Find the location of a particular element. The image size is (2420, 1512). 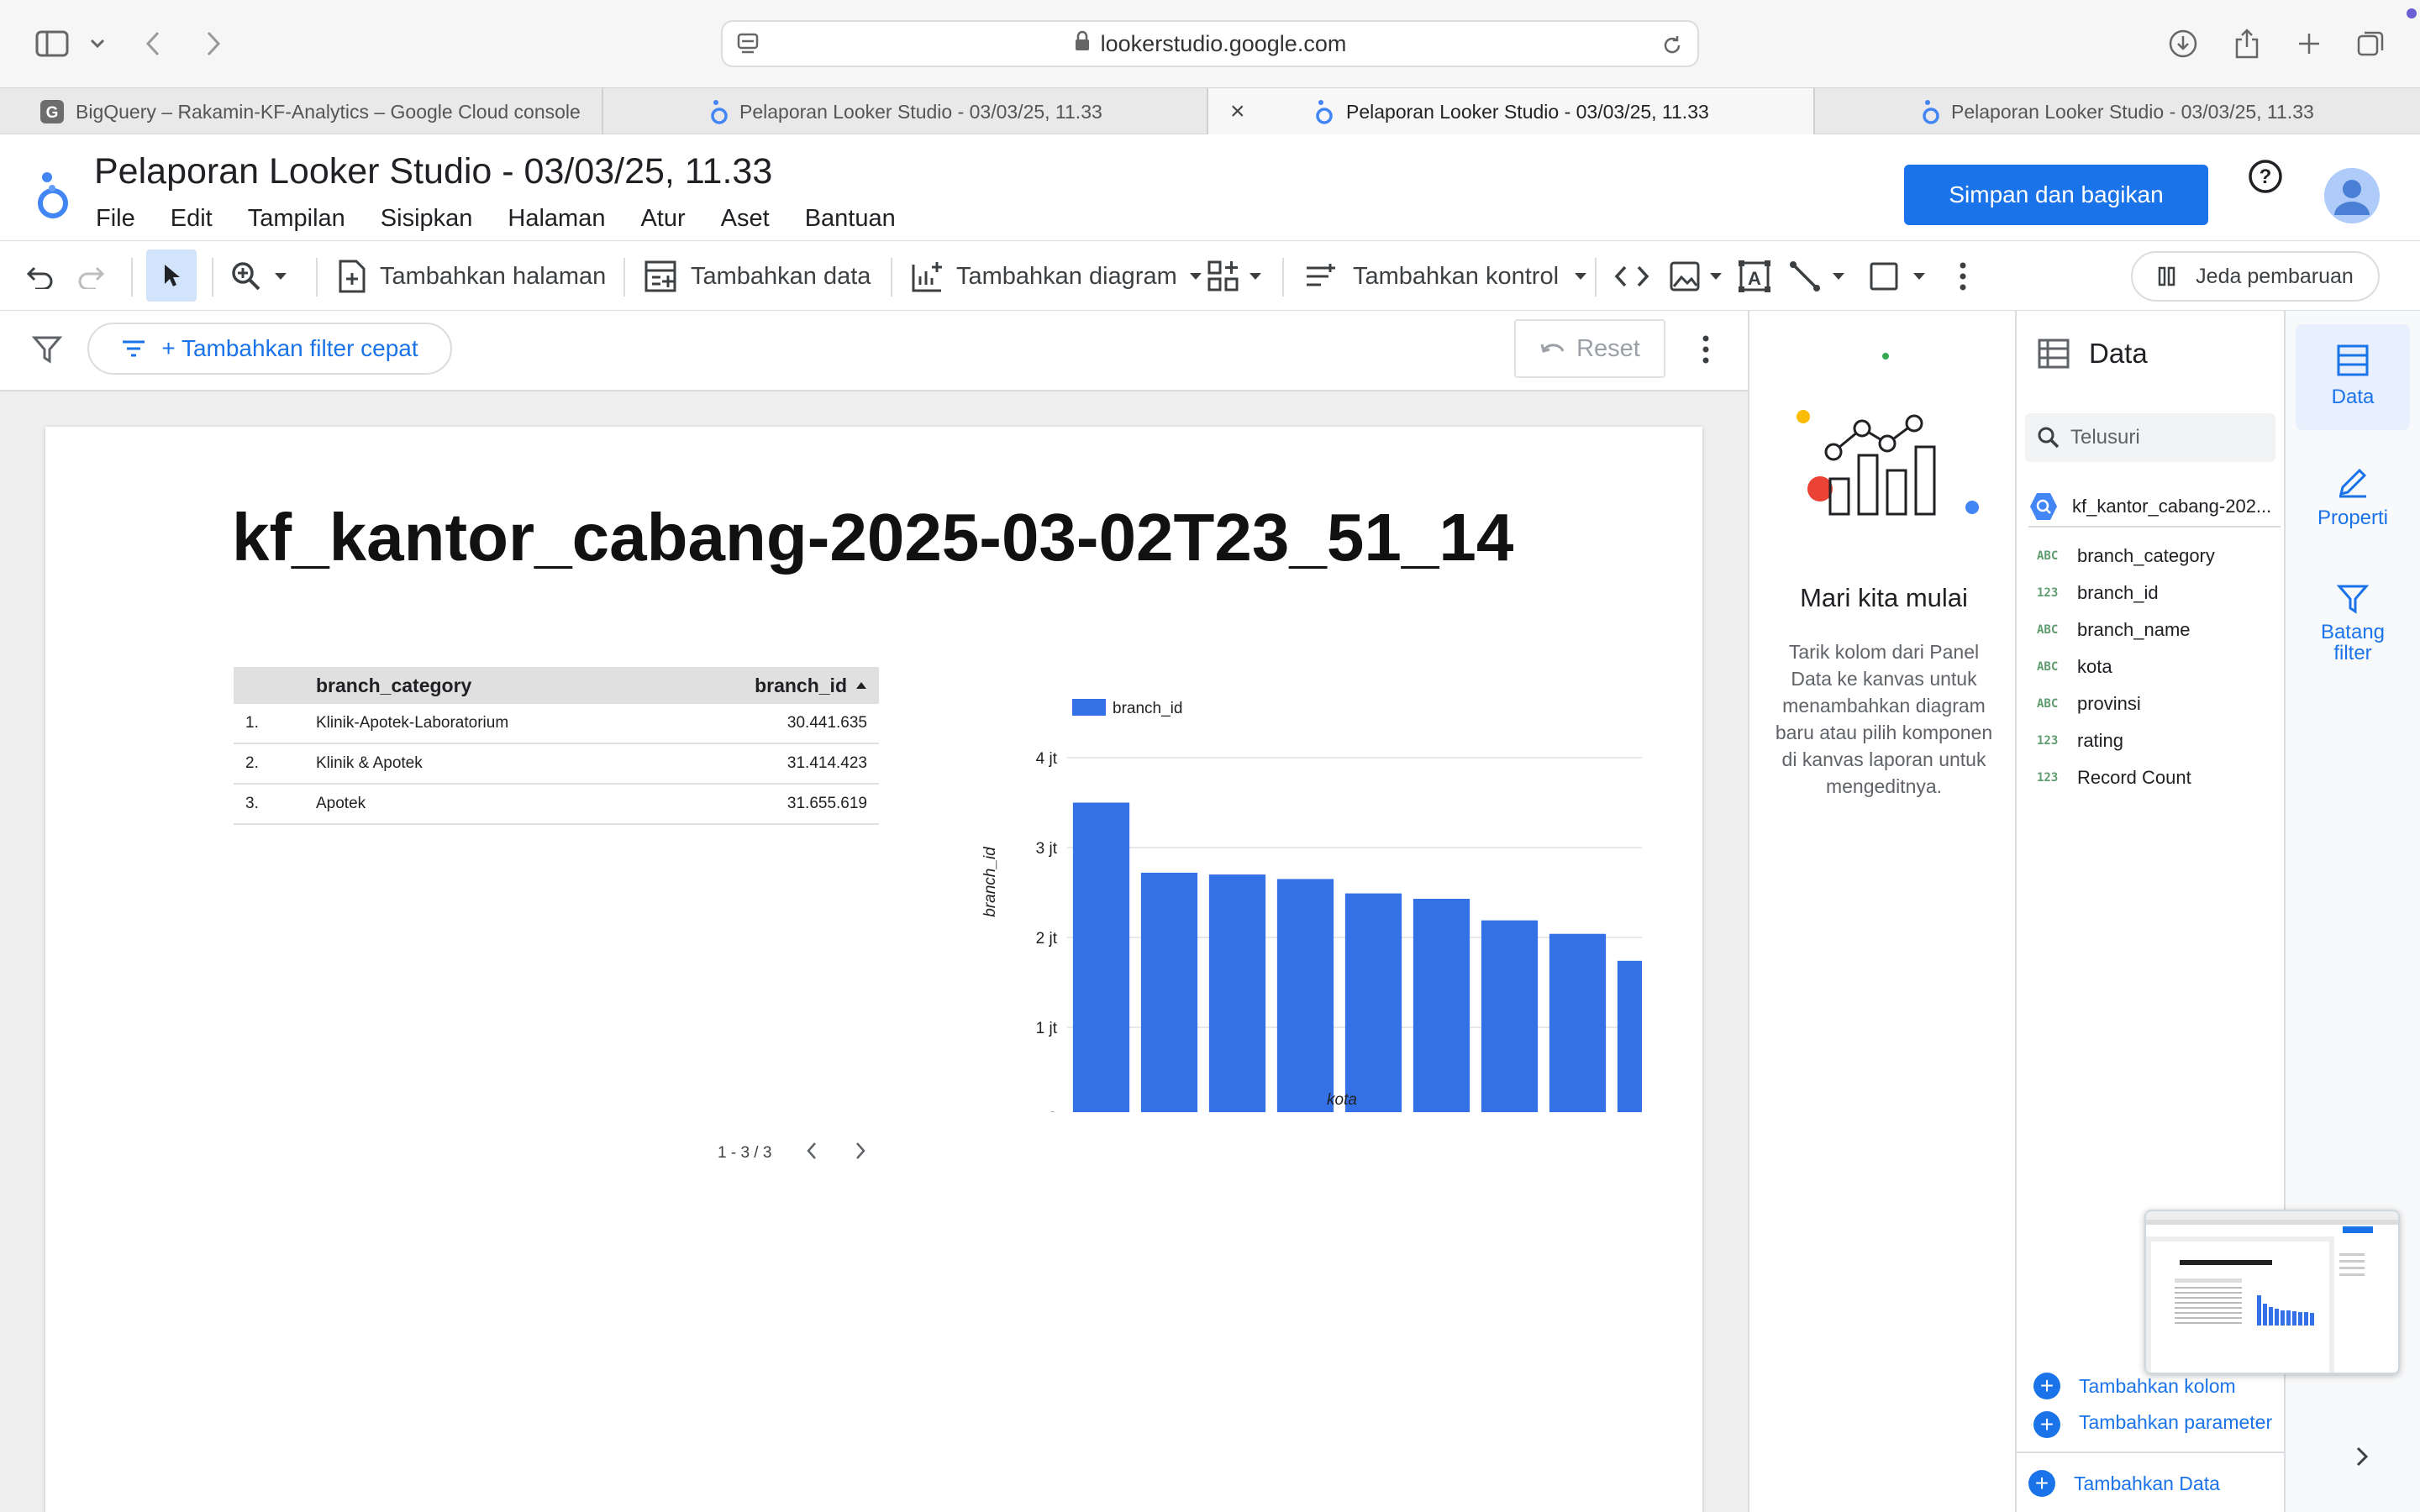

add-data-button: Tambahkan data is located at coordinates (757, 276).